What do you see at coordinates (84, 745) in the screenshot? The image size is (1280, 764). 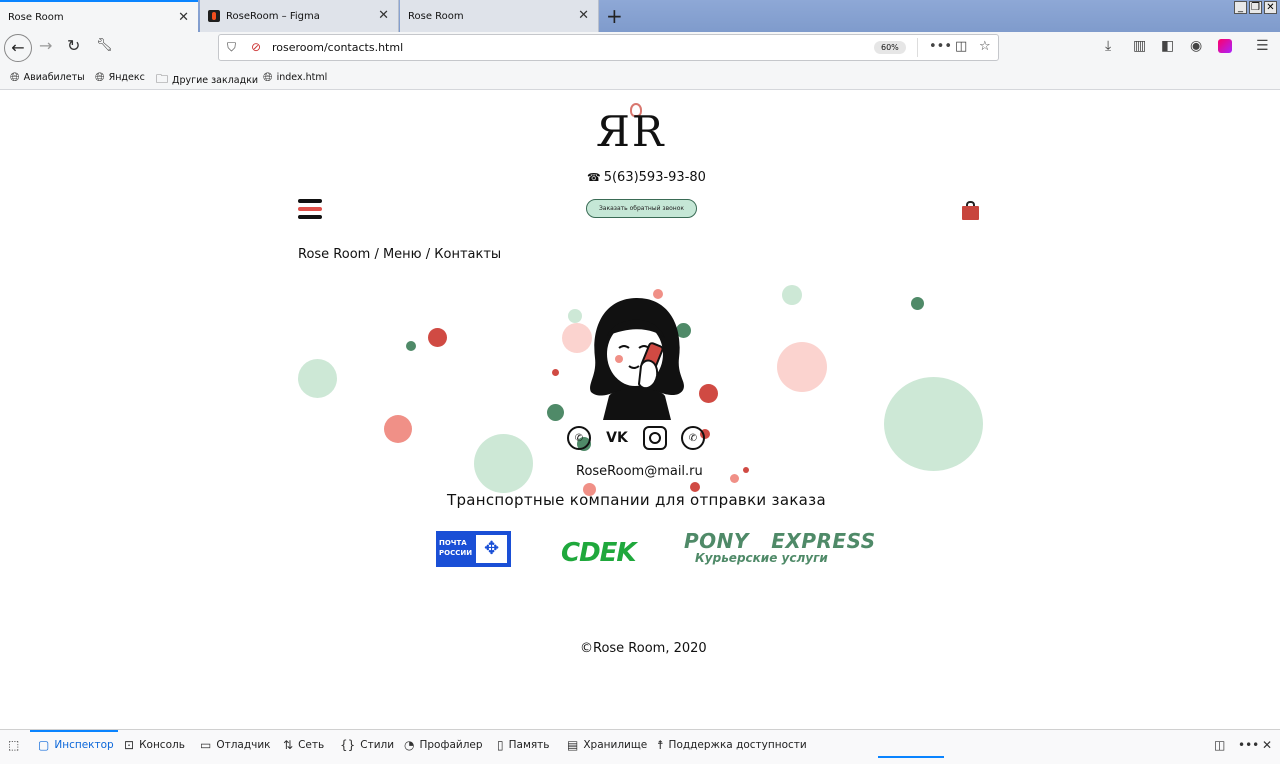 I see `devtools-tab-label: Инспектор` at bounding box center [84, 745].